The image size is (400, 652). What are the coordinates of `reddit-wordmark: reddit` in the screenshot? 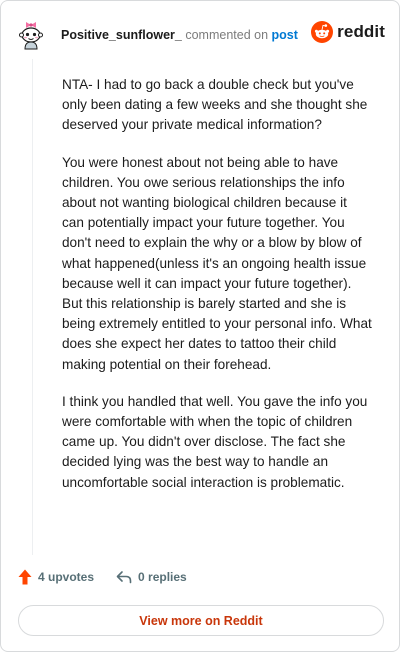 It's located at (361, 31).